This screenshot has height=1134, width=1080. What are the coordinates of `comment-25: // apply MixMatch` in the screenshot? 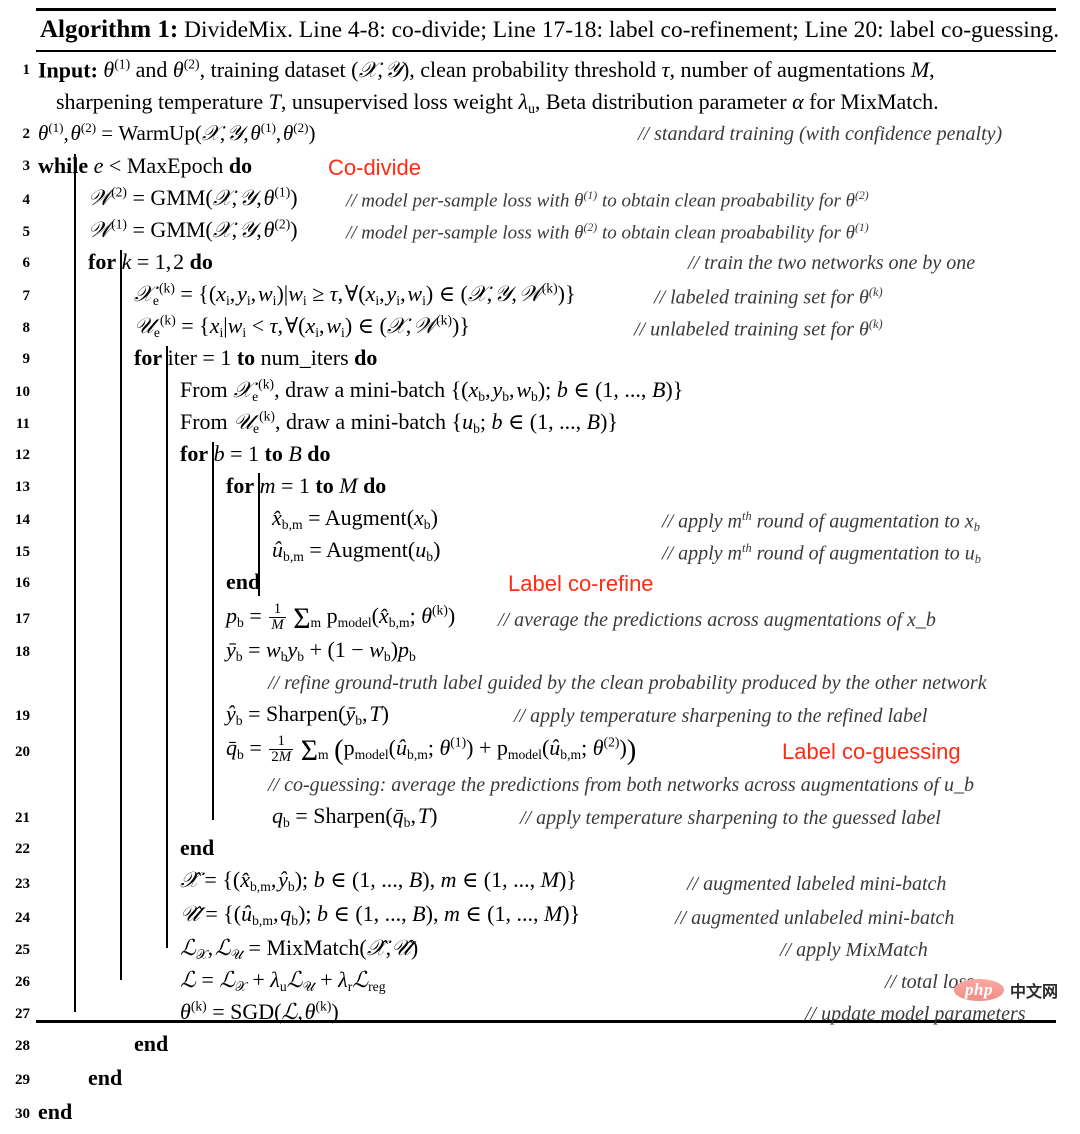 It's located at (854, 950).